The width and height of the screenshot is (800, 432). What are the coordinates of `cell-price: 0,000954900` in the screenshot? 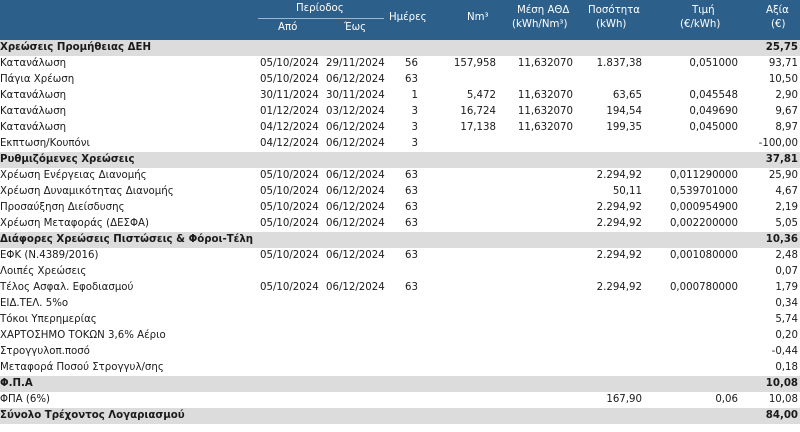 It's located at (703, 207).